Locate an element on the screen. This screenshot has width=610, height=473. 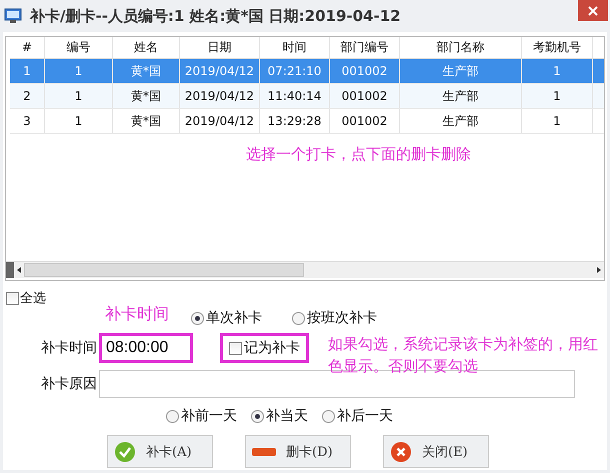
column-header: 日期 is located at coordinates (220, 47).